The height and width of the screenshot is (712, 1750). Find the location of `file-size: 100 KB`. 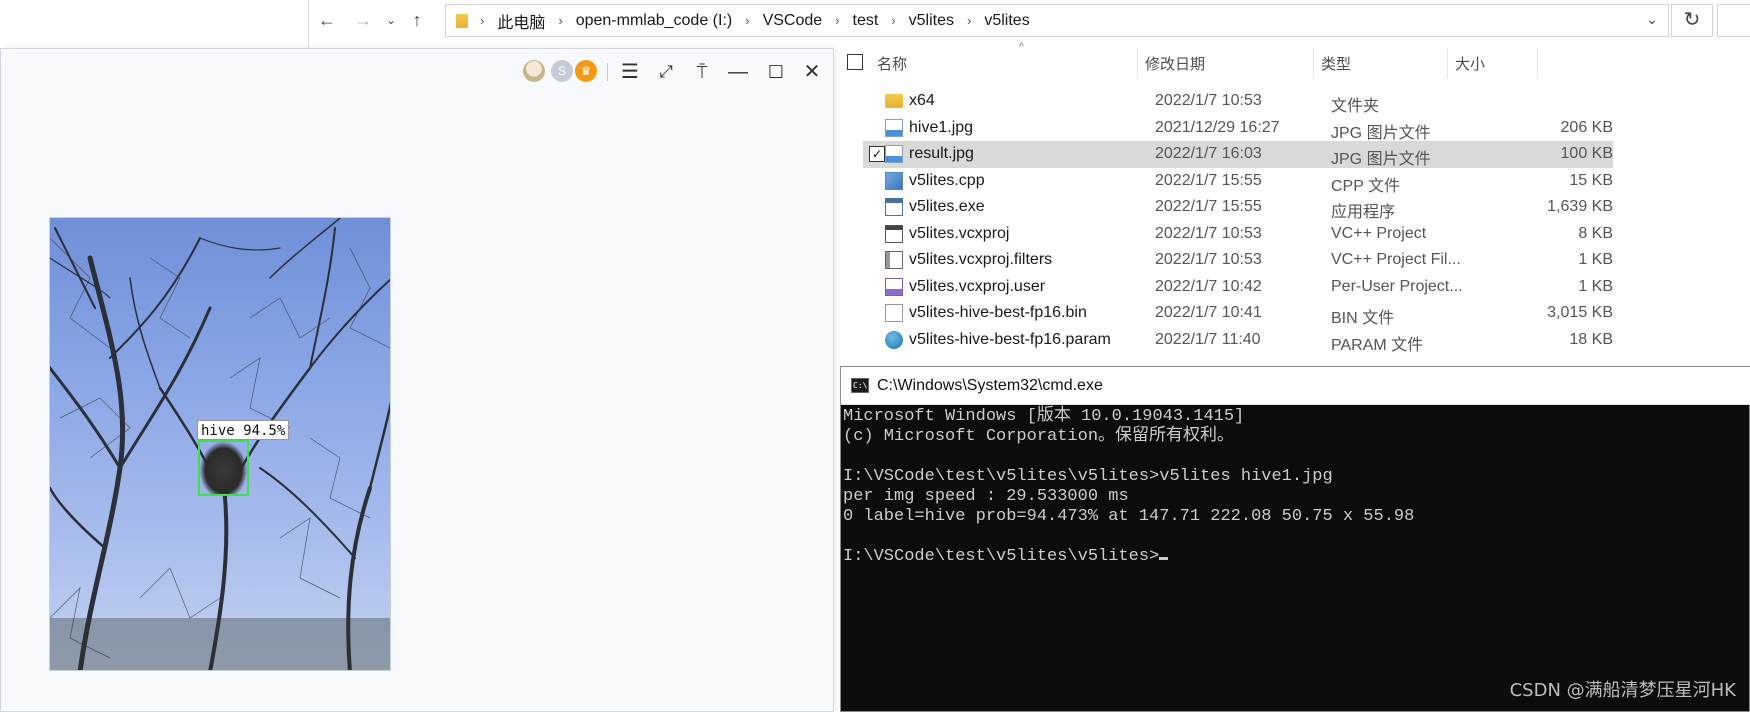

file-size: 100 KB is located at coordinates (1586, 153).